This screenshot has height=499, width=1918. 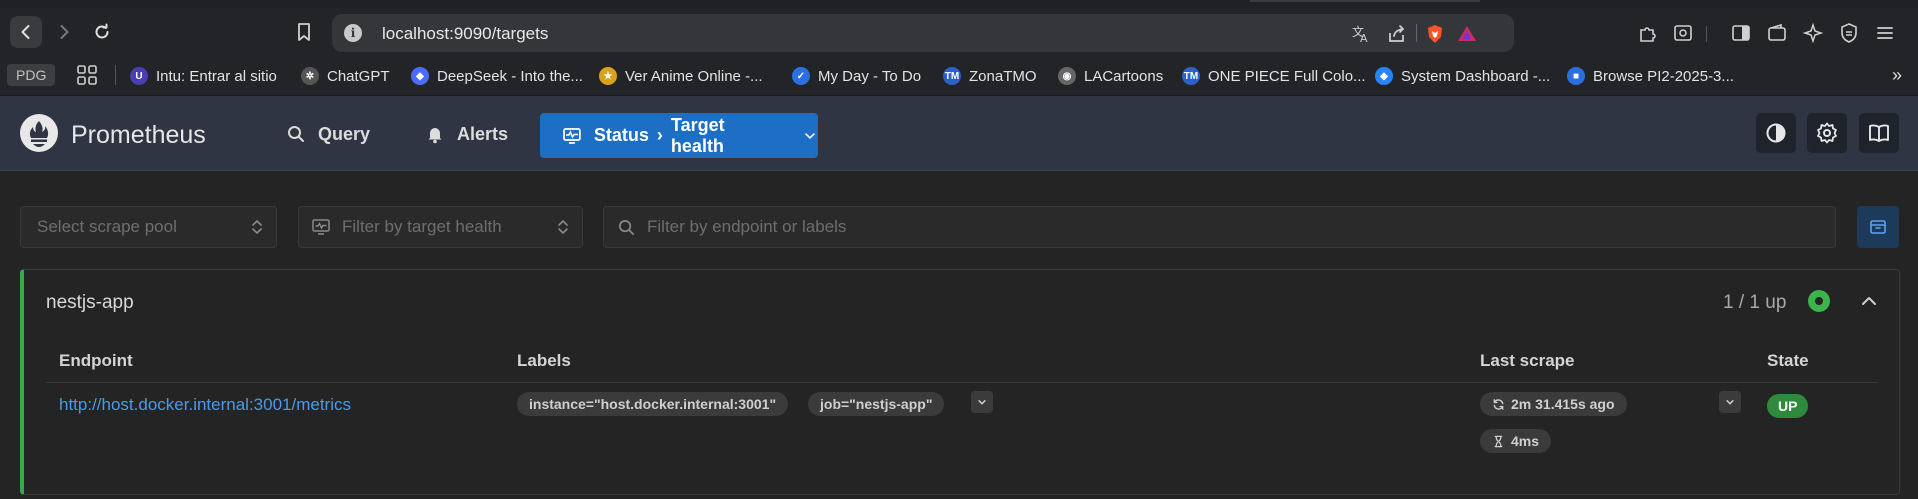 I want to click on column-header-endpoint: Endpoint, so click(x=96, y=360).